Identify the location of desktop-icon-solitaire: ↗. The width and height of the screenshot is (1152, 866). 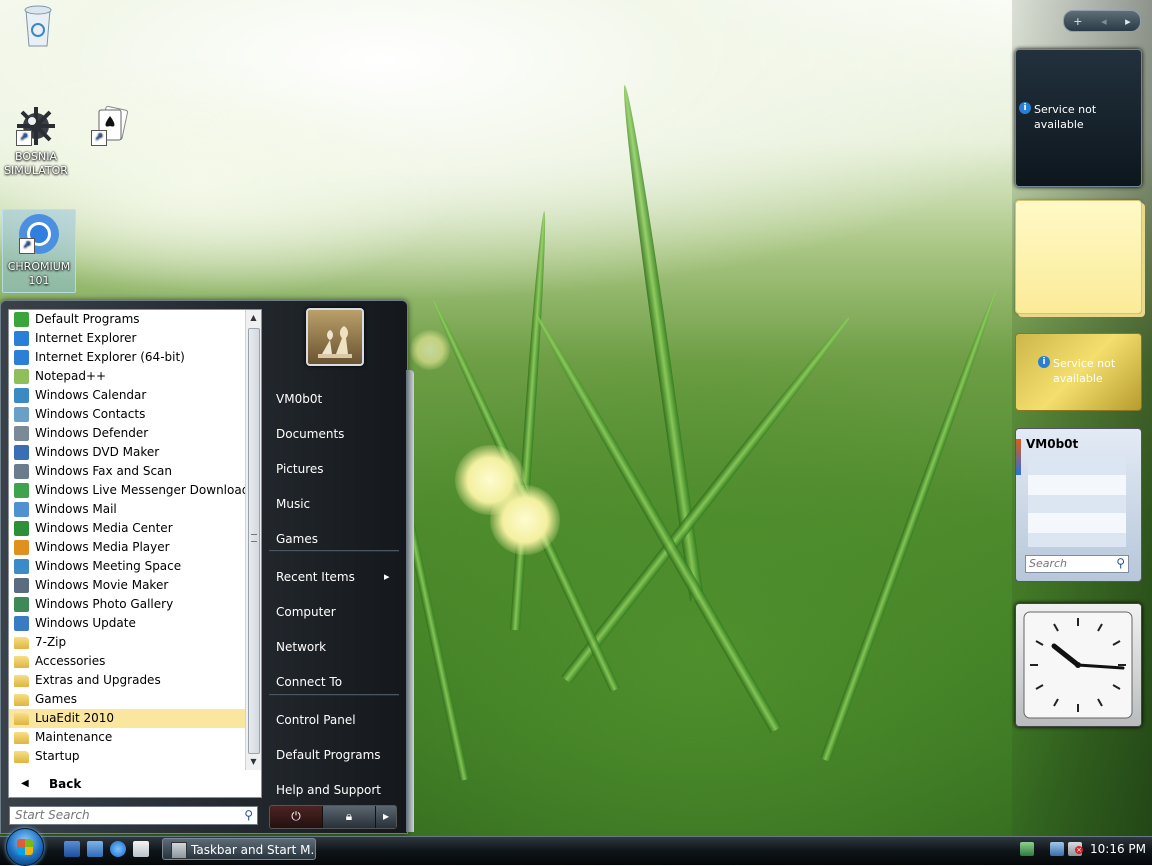
(111, 126).